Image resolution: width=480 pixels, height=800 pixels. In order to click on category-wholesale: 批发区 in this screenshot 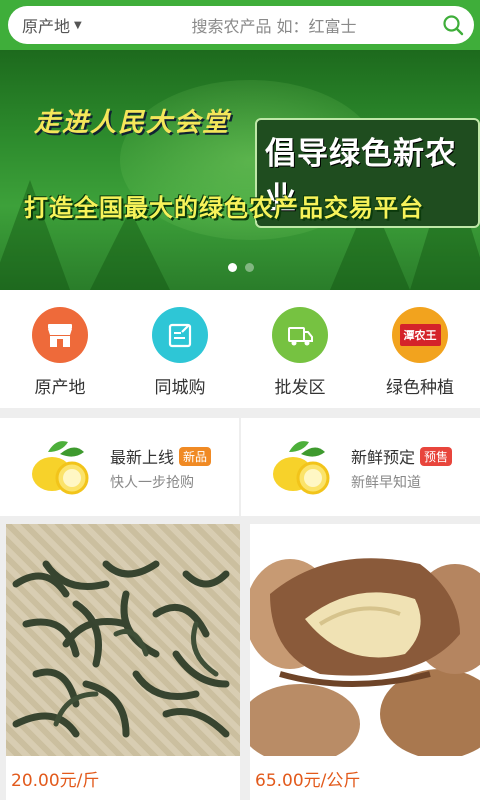, I will do `click(300, 349)`.